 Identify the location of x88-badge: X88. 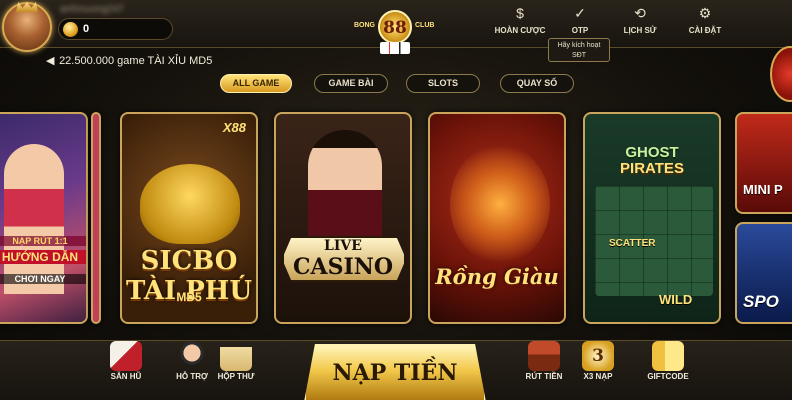
(234, 127).